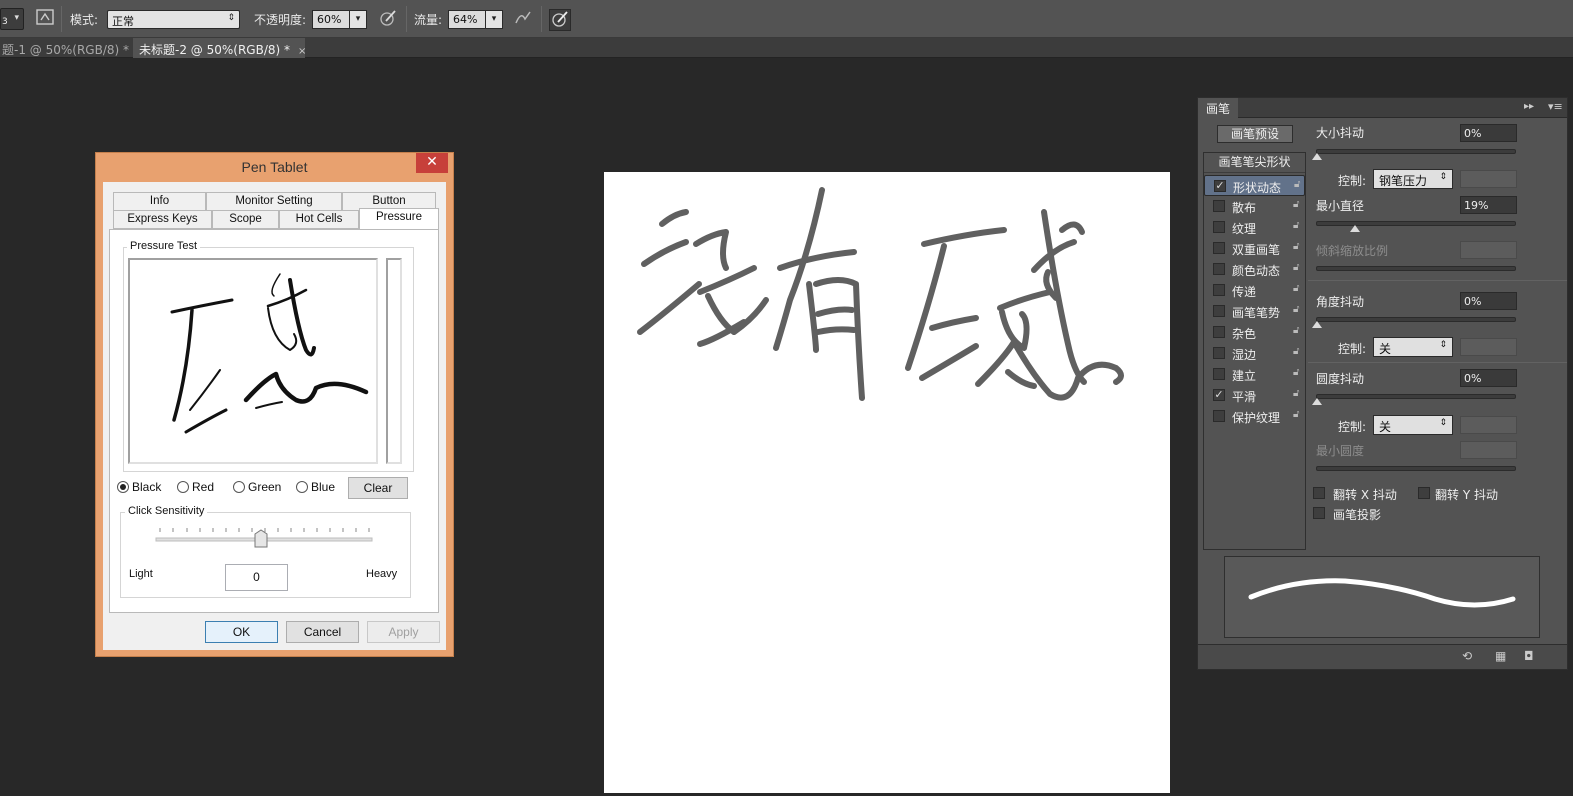 The height and width of the screenshot is (796, 1573). What do you see at coordinates (1254, 395) in the screenshot?
I see `category-smoothing: ✓ 平滑 🔓︎` at bounding box center [1254, 395].